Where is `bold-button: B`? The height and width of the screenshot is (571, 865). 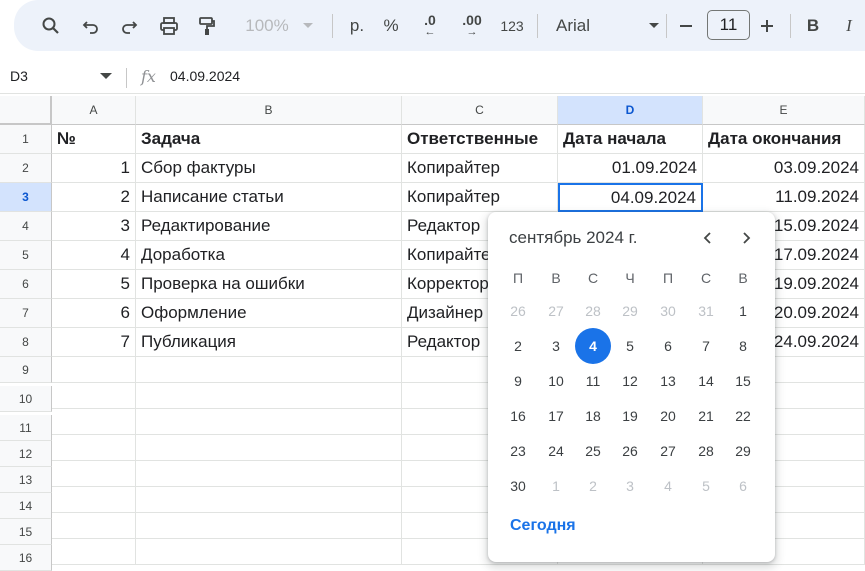 bold-button: B is located at coordinates (813, 26).